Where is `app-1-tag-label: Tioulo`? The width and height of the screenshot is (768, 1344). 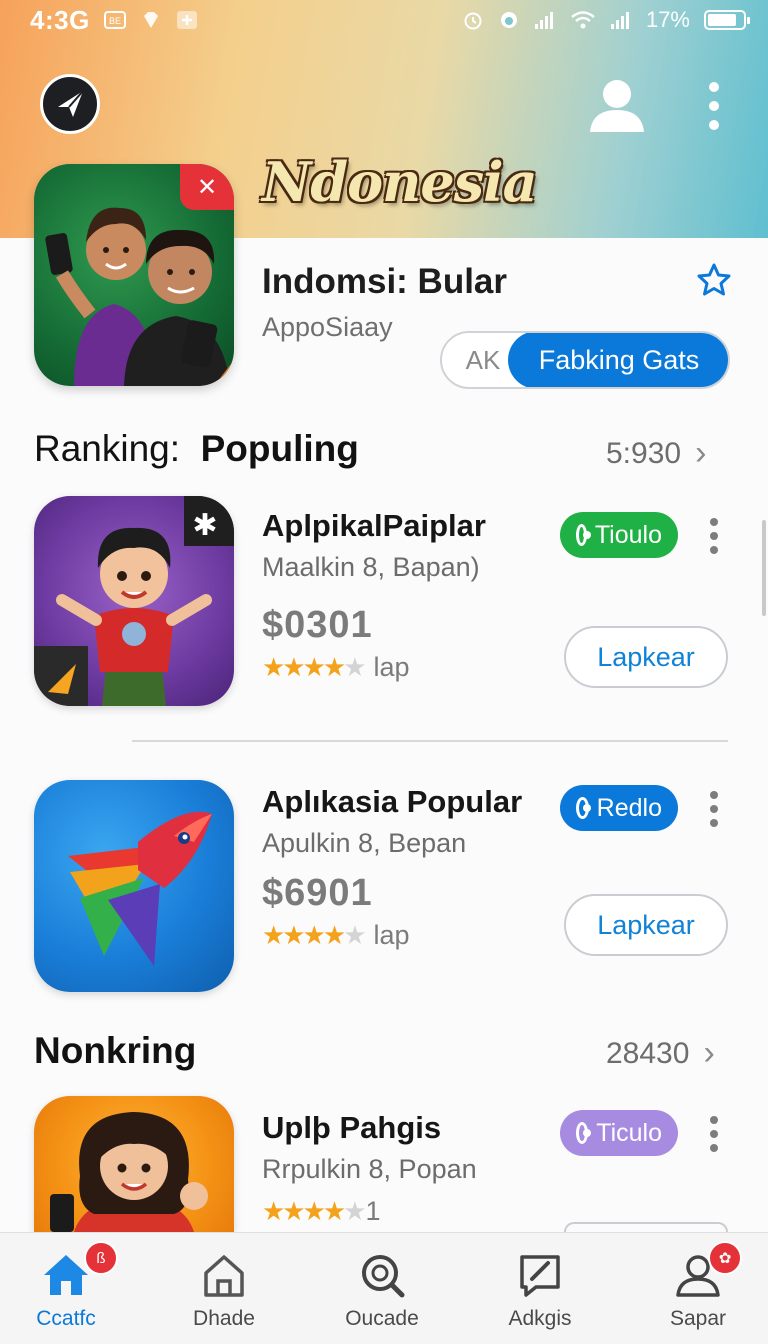 app-1-tag-label: Tioulo is located at coordinates (628, 534).